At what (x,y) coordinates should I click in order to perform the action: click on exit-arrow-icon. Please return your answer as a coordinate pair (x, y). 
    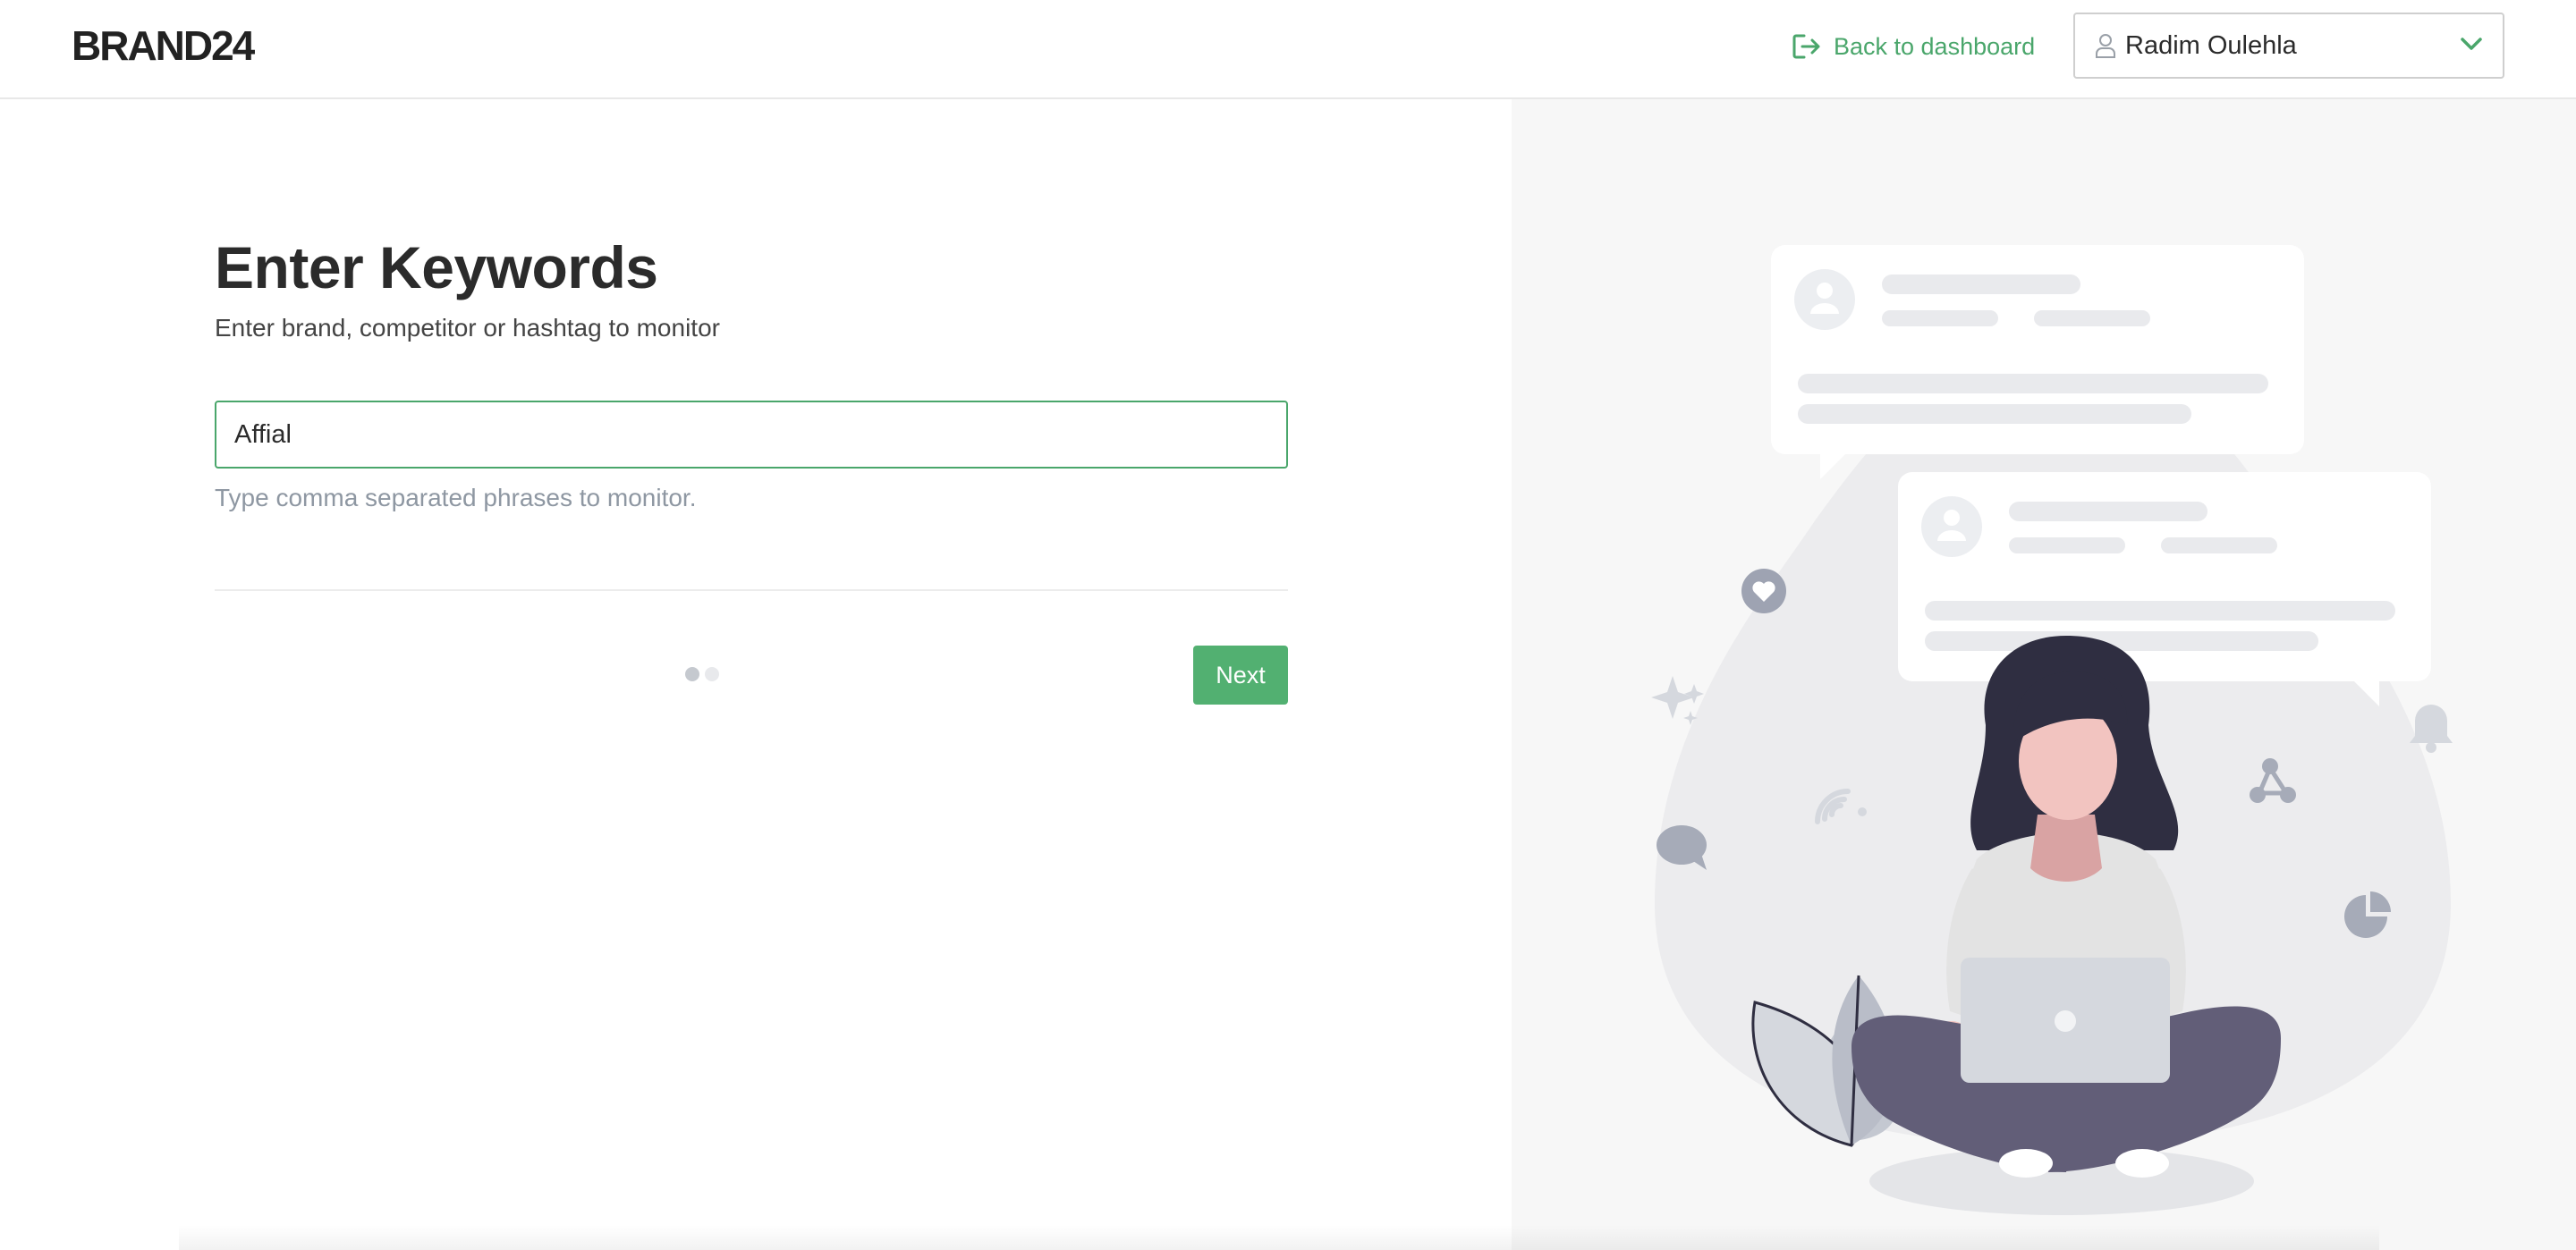
    Looking at the image, I should click on (1806, 46).